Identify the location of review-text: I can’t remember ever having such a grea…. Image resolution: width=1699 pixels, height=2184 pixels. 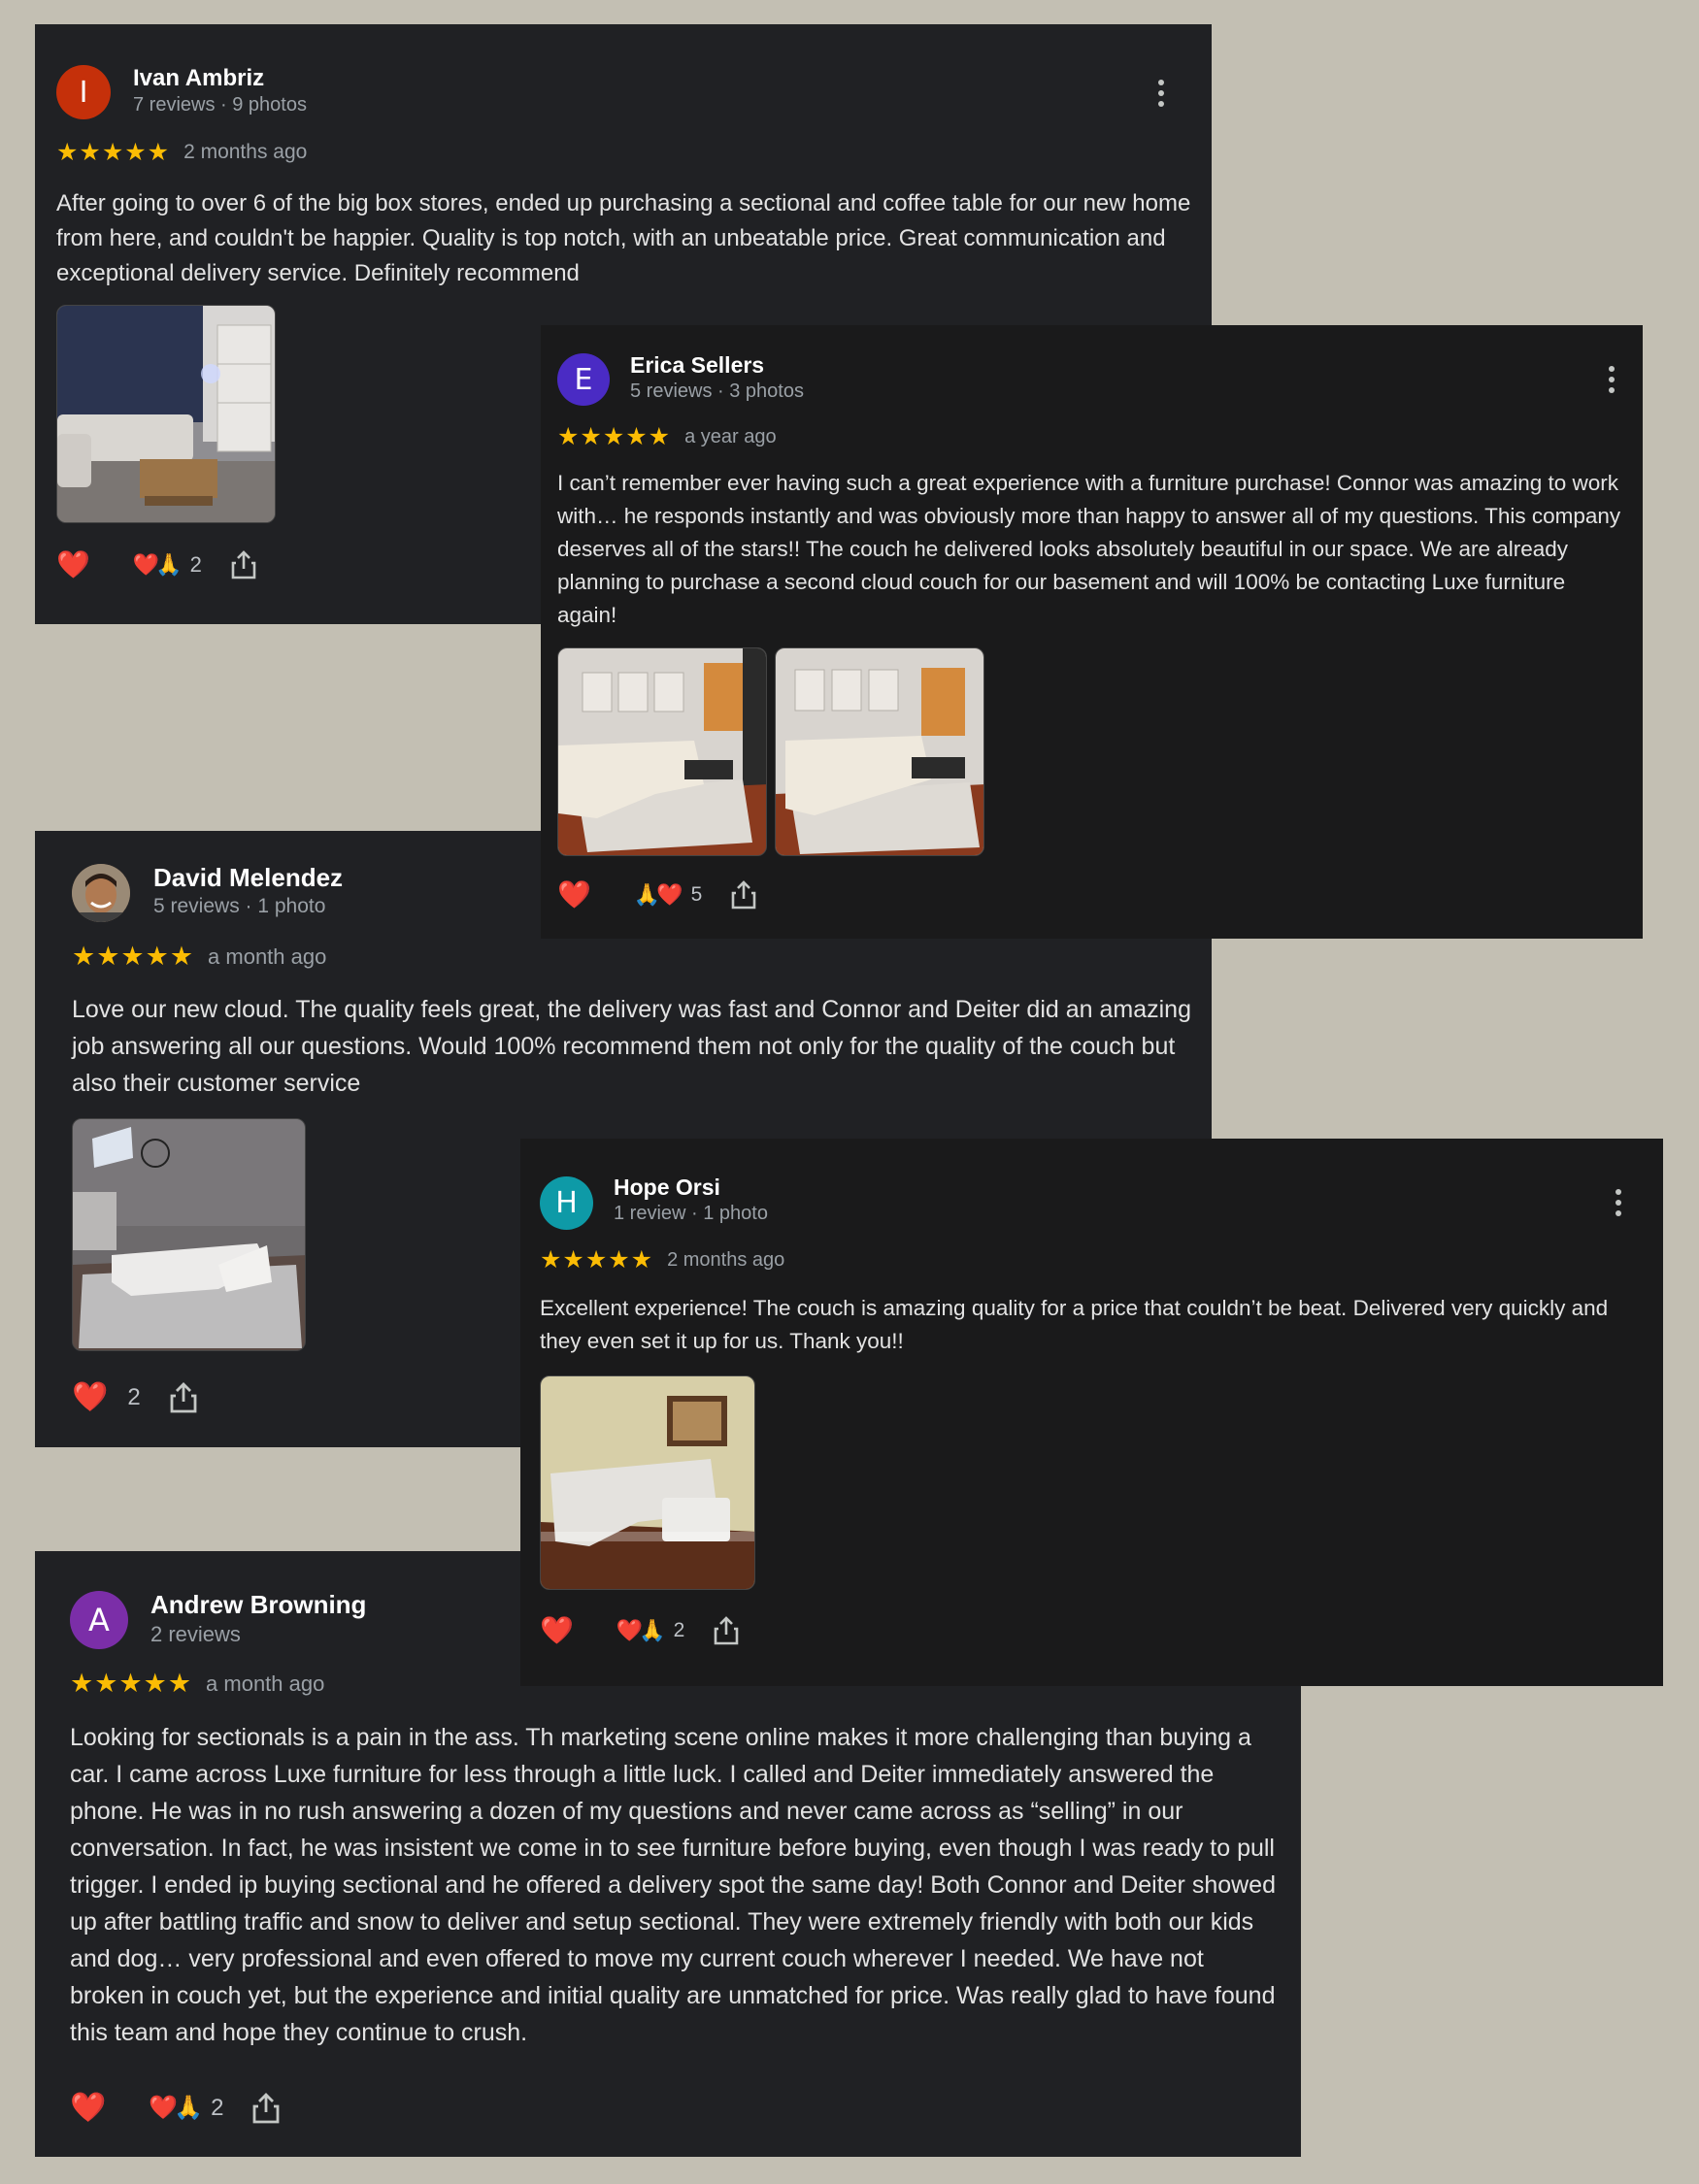
(1089, 549).